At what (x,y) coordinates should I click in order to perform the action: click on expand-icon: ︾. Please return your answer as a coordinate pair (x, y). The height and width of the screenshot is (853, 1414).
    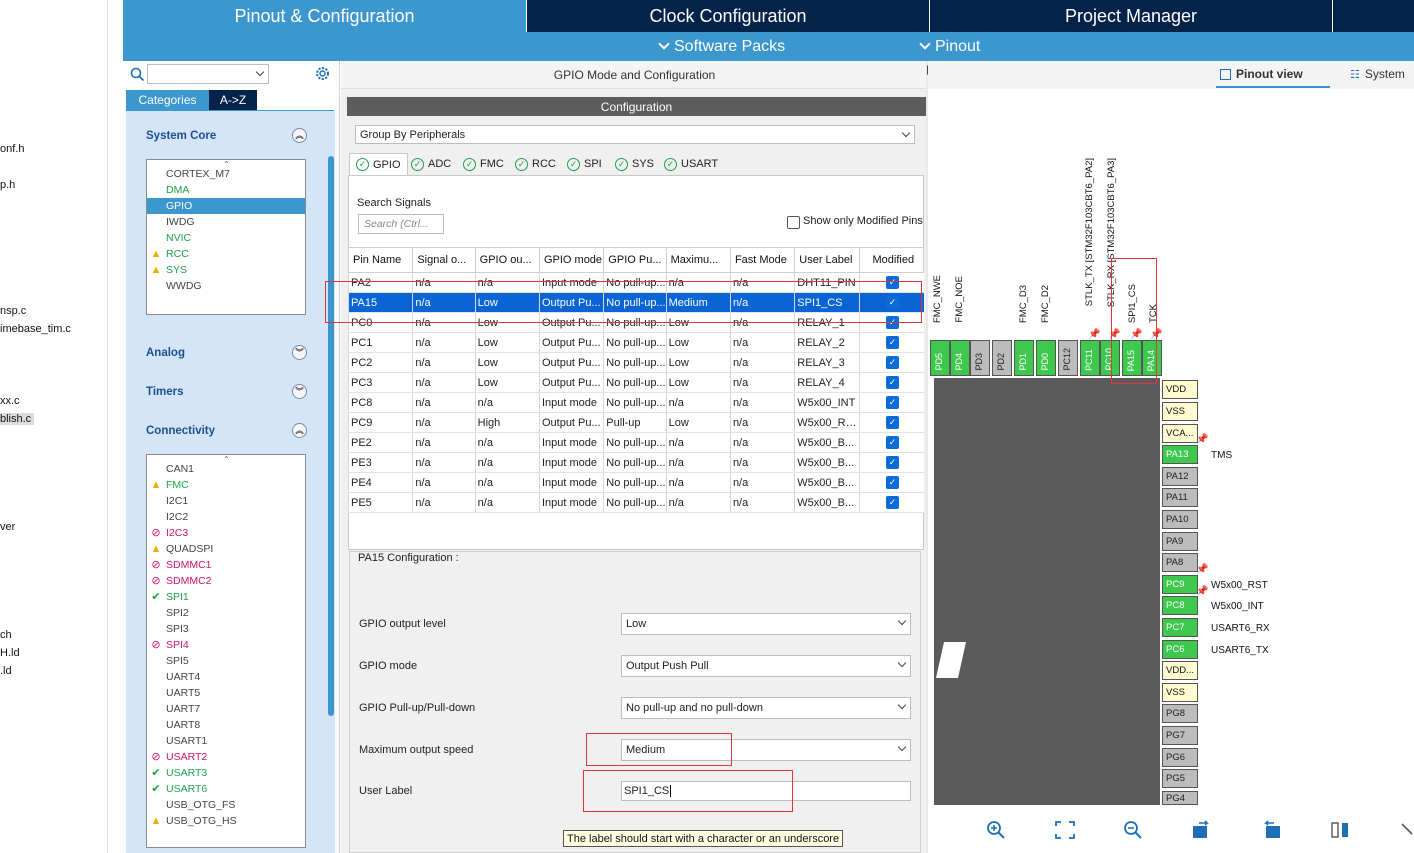
    Looking at the image, I should click on (299, 352).